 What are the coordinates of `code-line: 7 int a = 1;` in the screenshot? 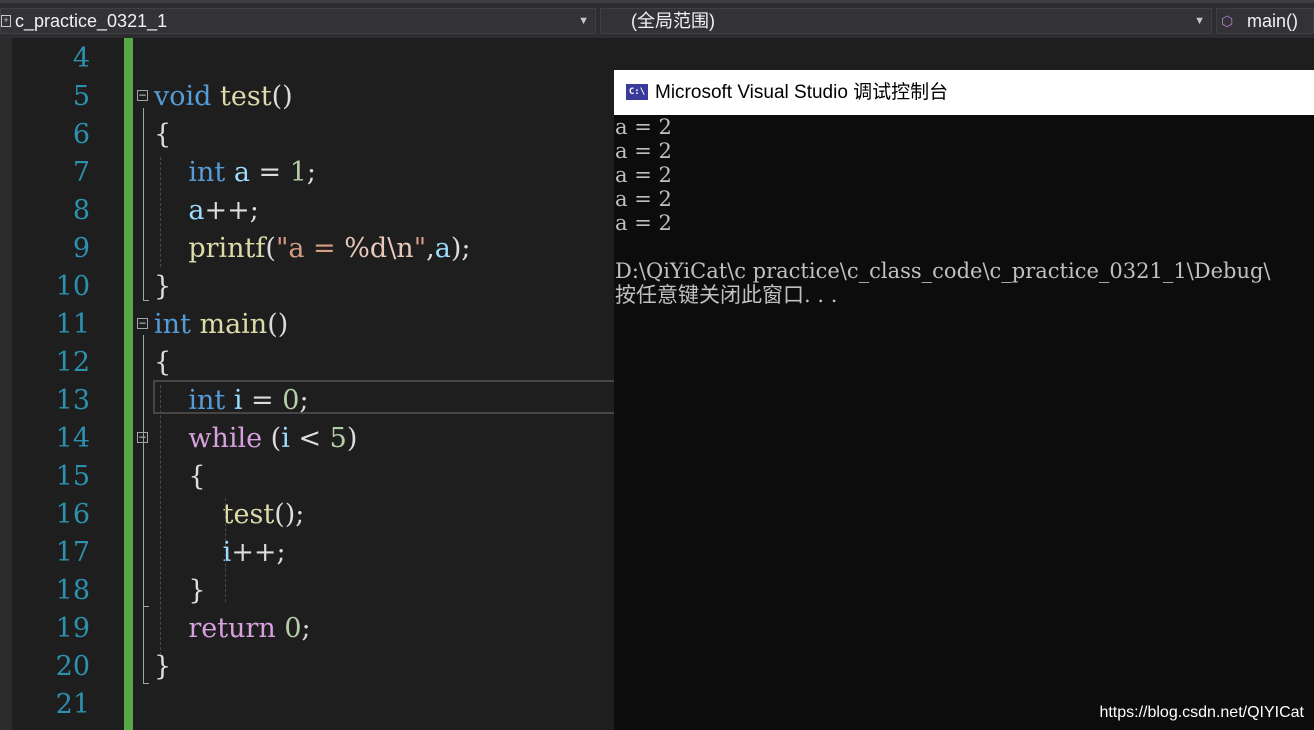 It's located at (307, 173).